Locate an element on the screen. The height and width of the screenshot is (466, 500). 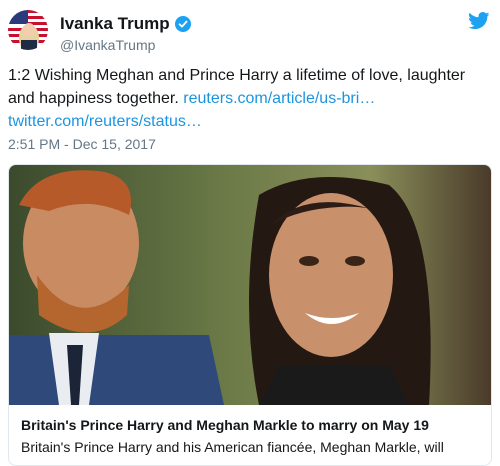
author-name-text: Ivanka Trump is located at coordinates (115, 24).